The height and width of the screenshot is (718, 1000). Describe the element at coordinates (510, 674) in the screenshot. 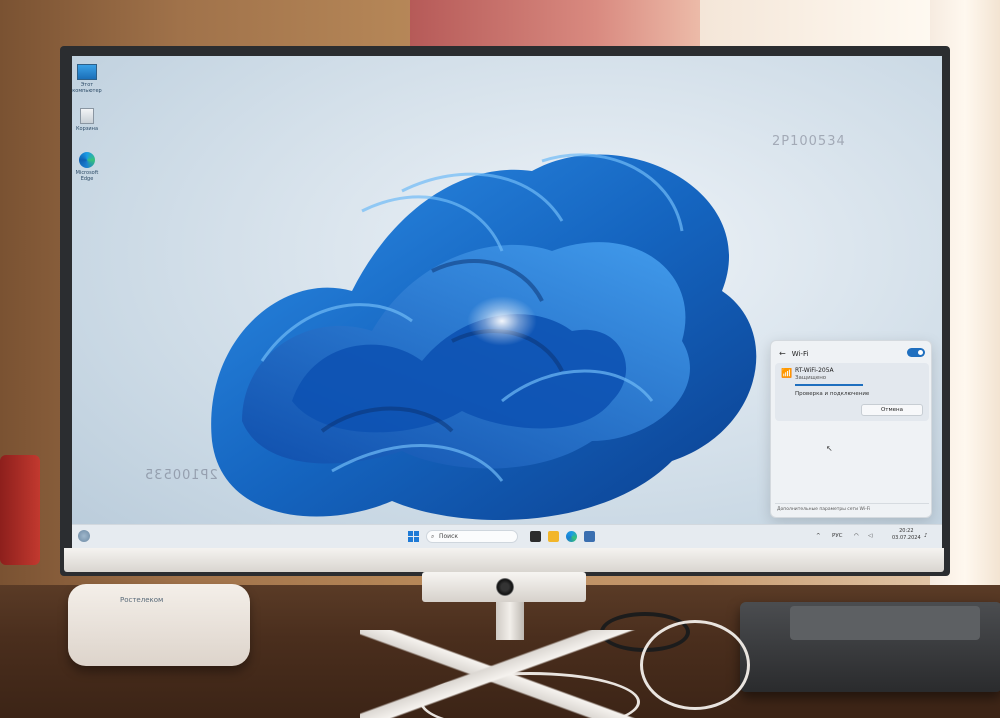

I see `monitor-stand-base` at that location.